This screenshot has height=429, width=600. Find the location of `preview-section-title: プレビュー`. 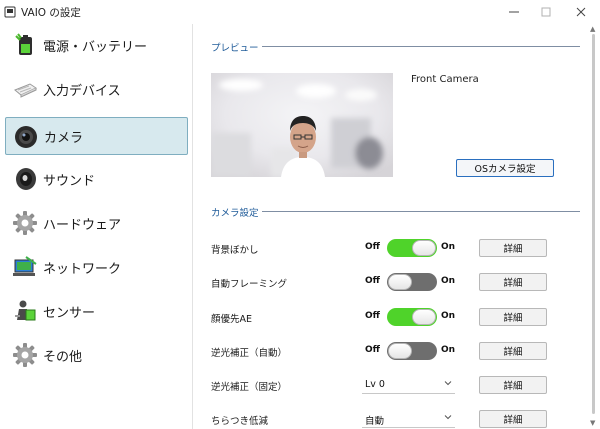

preview-section-title: プレビュー is located at coordinates (235, 48).